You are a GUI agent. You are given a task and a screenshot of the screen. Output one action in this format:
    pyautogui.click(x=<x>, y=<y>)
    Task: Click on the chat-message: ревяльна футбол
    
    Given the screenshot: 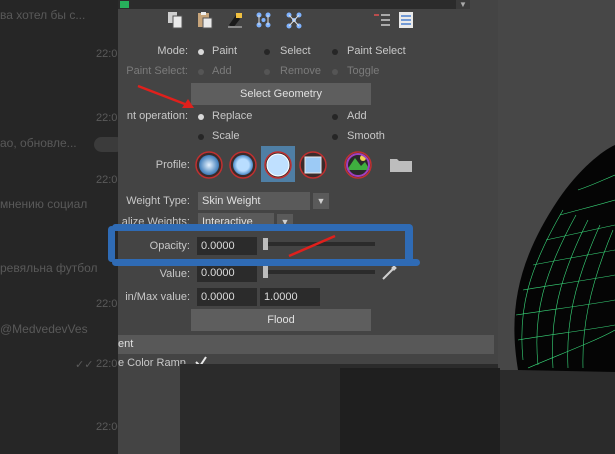 What is the action you would take?
    pyautogui.click(x=49, y=268)
    